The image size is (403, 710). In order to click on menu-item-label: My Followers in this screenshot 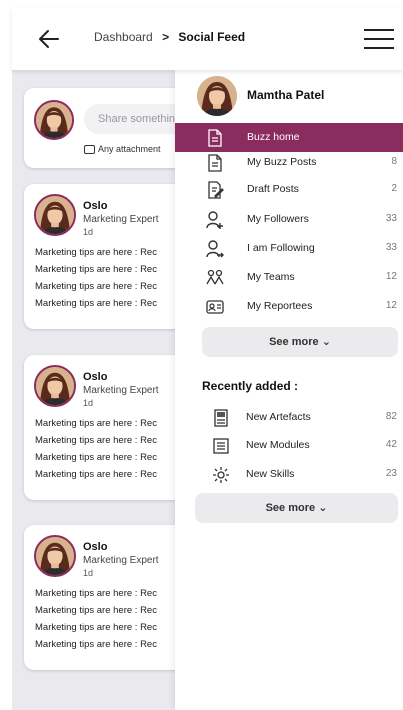, I will do `click(278, 219)`.